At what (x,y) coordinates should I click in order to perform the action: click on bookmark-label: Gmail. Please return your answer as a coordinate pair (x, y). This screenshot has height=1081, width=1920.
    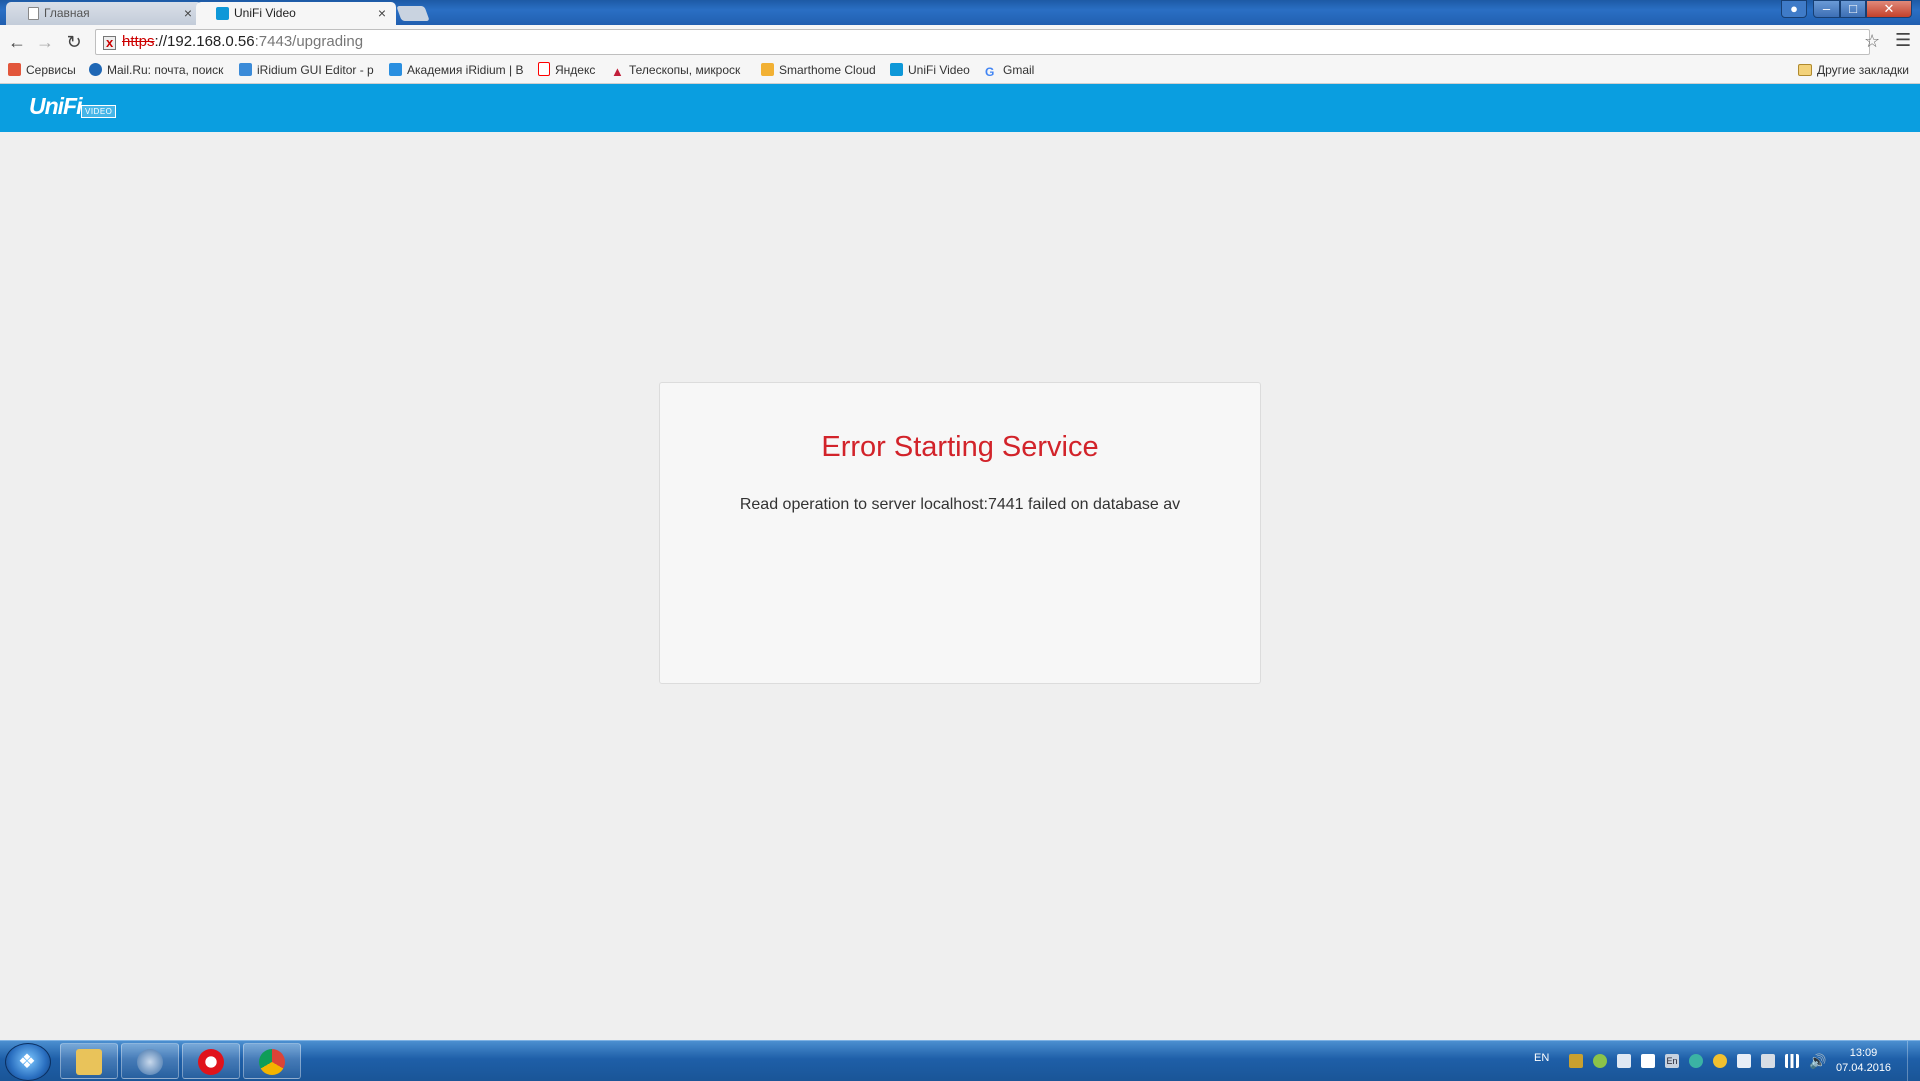
    Looking at the image, I should click on (1019, 70).